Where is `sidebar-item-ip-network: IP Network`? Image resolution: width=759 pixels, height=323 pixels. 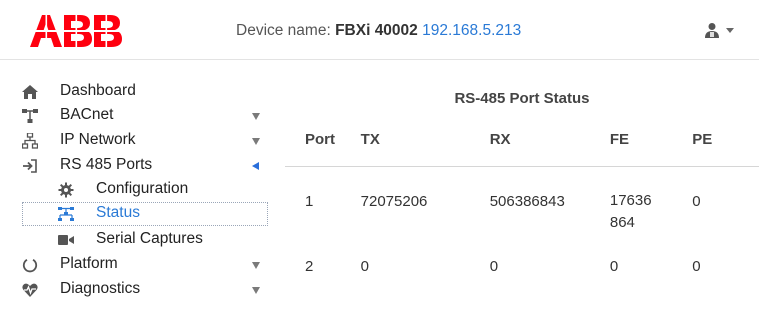 sidebar-item-ip-network: IP Network is located at coordinates (136, 141).